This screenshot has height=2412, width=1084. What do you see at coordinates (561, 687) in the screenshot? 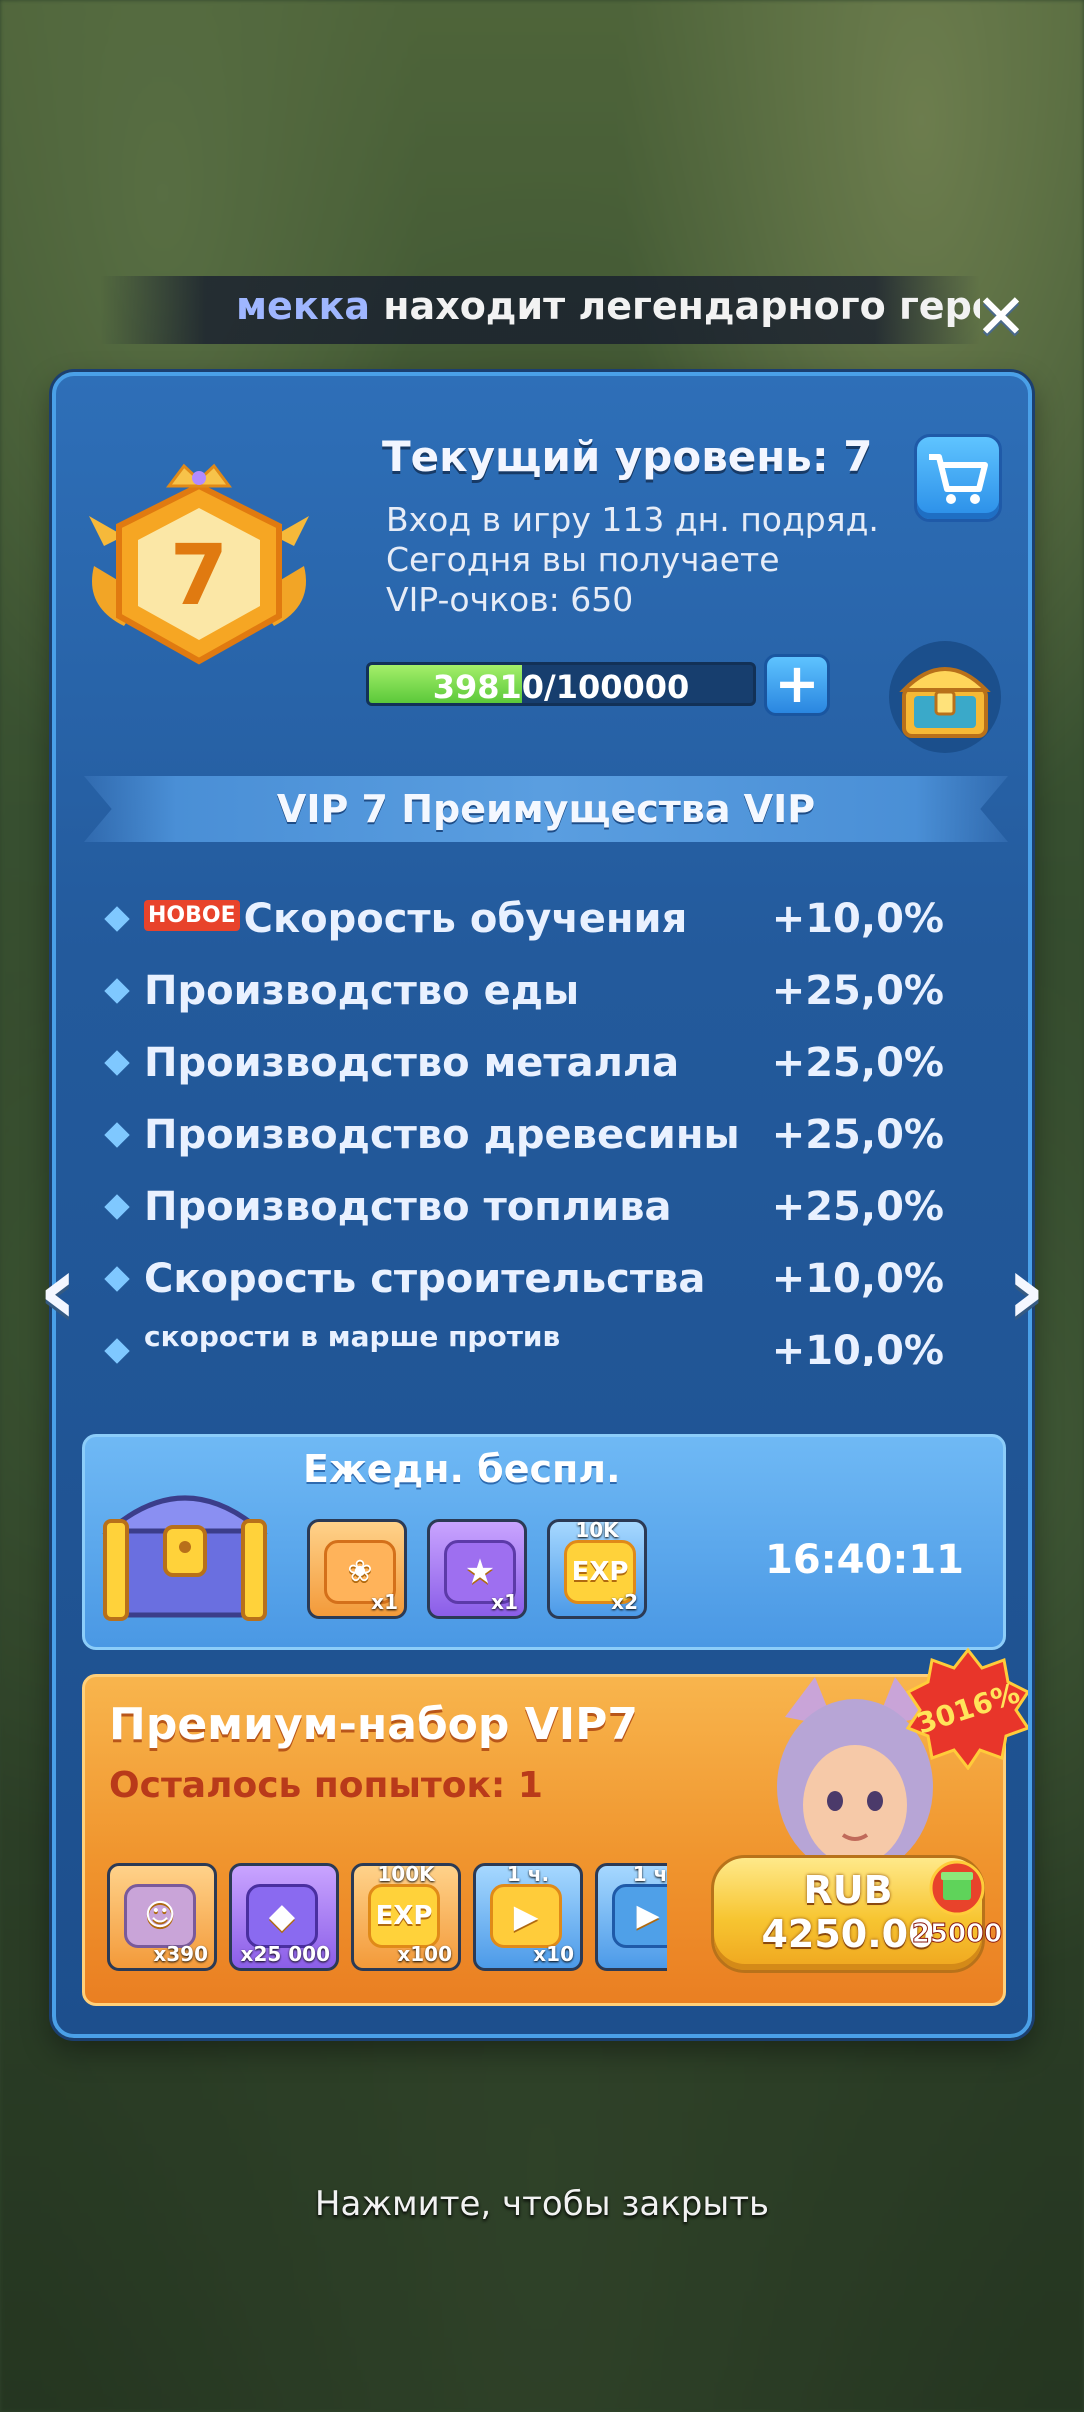
I see `vip-progress-text: 39810/100000` at bounding box center [561, 687].